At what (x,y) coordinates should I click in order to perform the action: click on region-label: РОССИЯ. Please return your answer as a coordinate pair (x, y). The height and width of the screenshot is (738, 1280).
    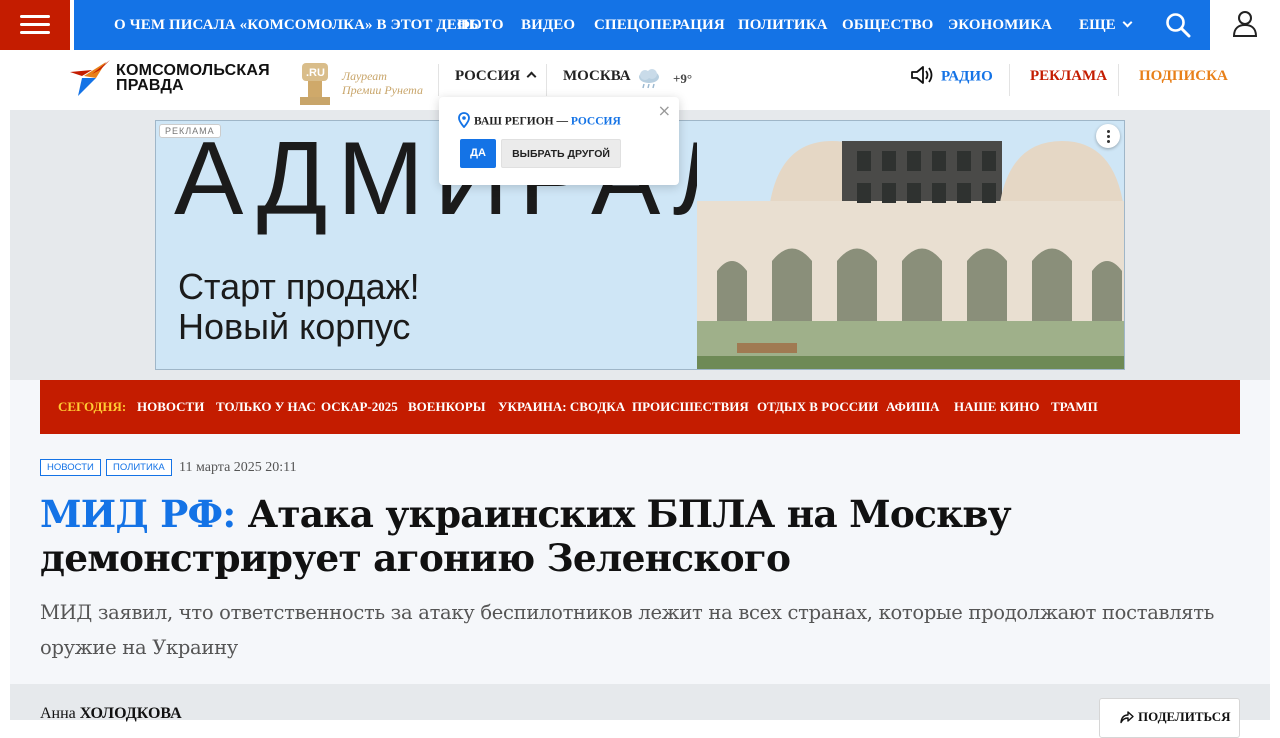
    Looking at the image, I should click on (488, 76).